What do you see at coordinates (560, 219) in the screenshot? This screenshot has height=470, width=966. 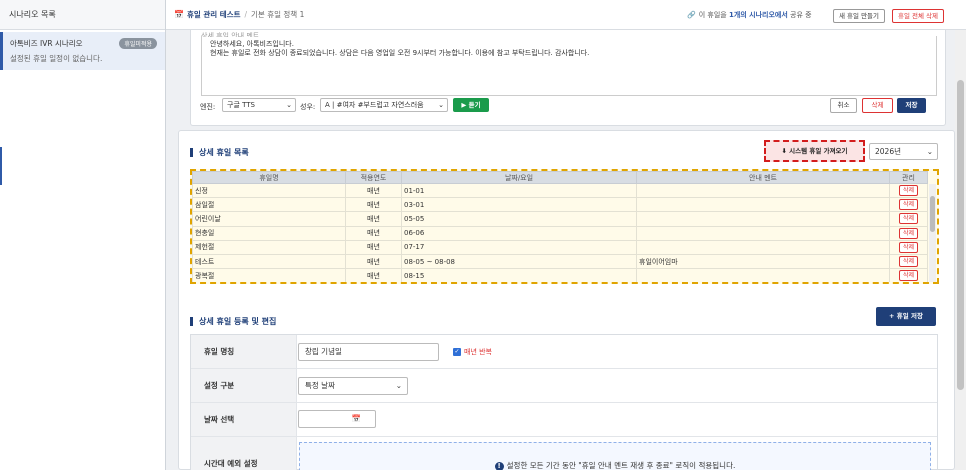 I see `table-row: 어린이날 매년 05-05 삭제` at bounding box center [560, 219].